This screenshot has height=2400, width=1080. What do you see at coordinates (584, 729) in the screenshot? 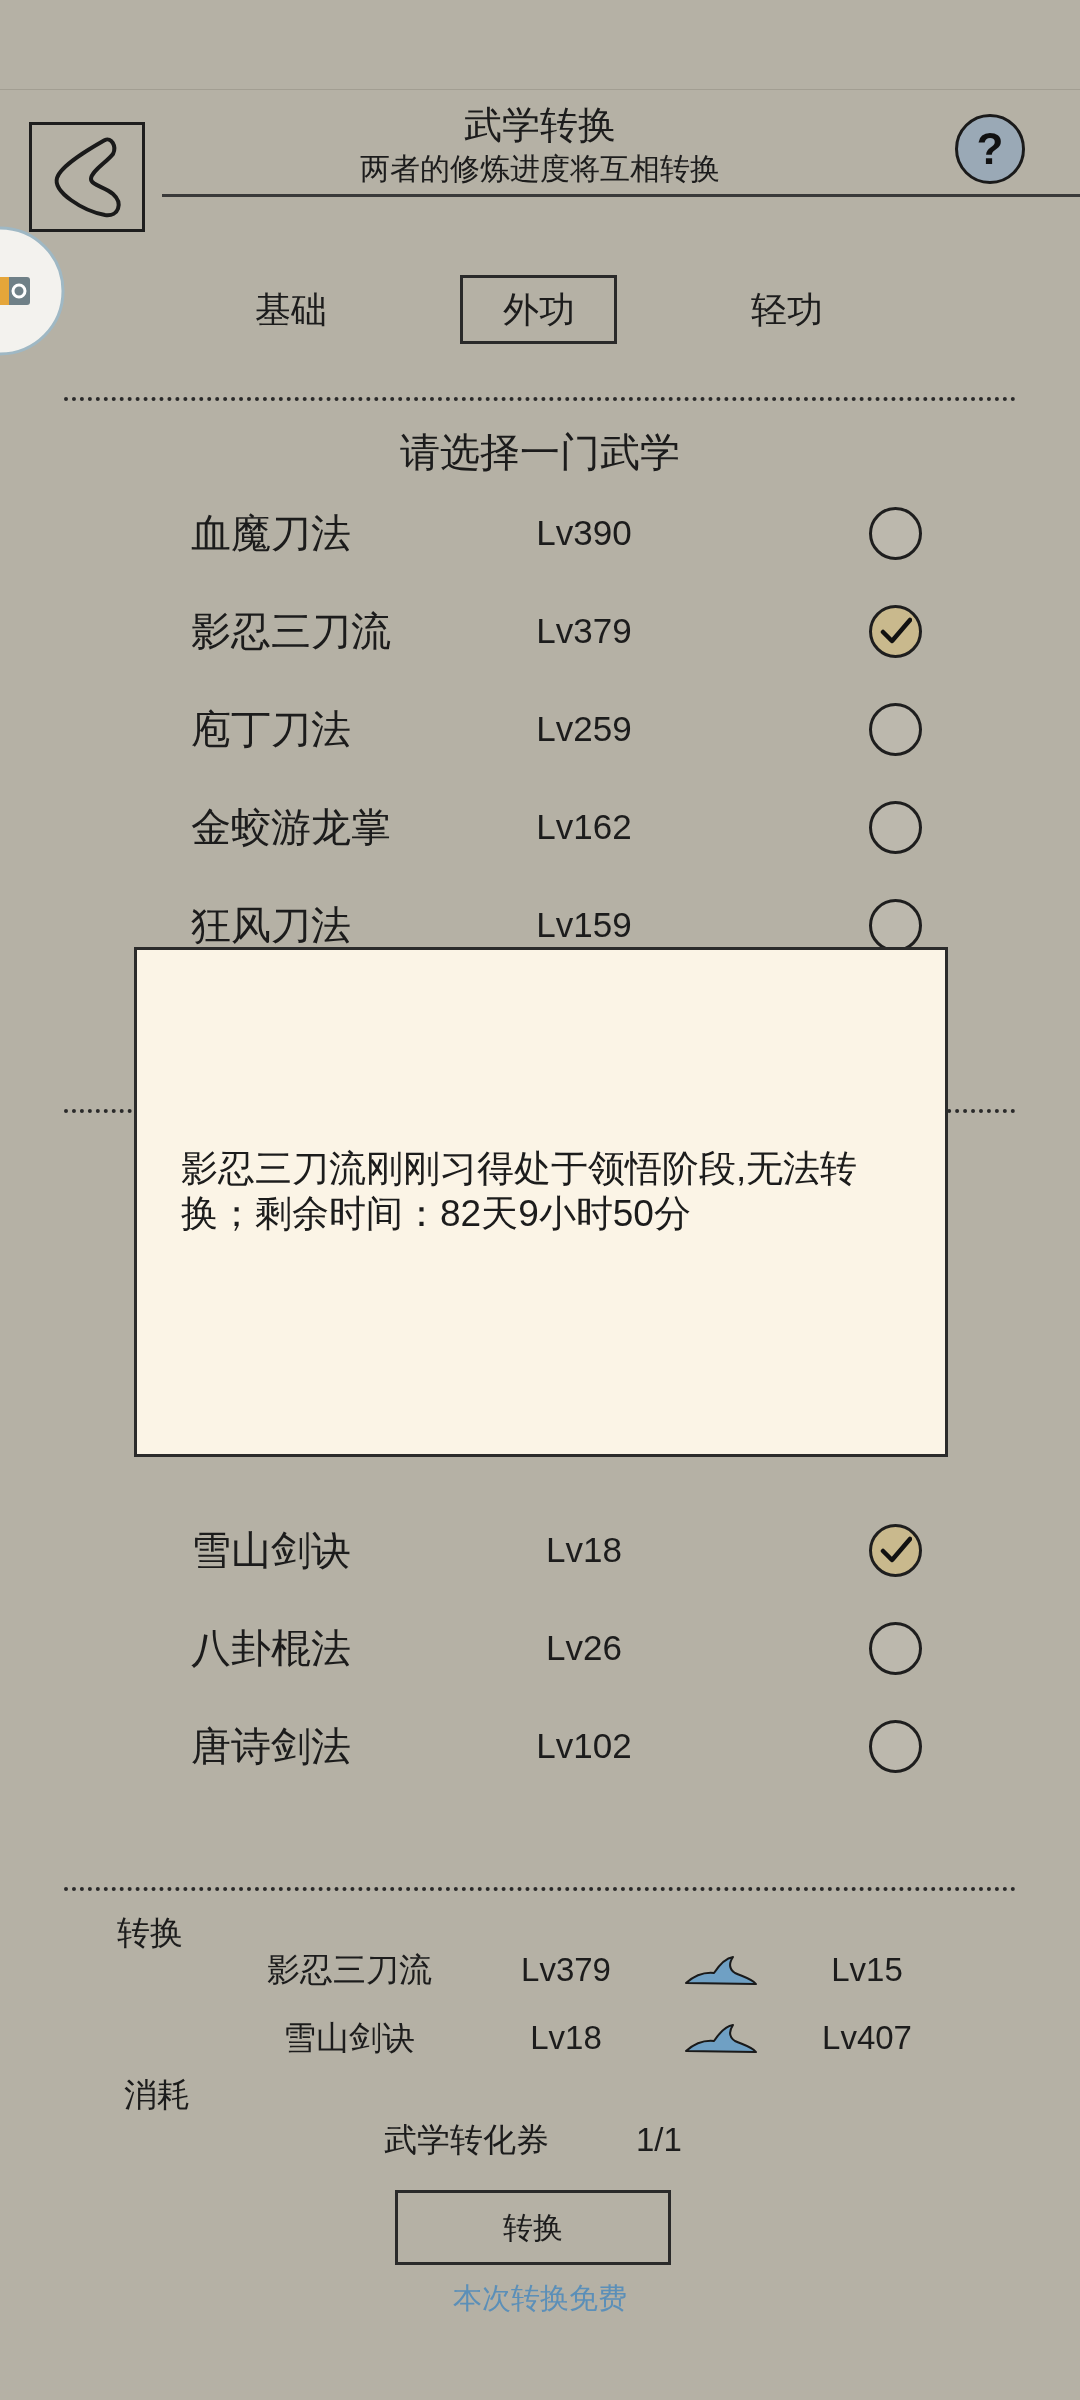
I see `skill-level: Lv259` at bounding box center [584, 729].